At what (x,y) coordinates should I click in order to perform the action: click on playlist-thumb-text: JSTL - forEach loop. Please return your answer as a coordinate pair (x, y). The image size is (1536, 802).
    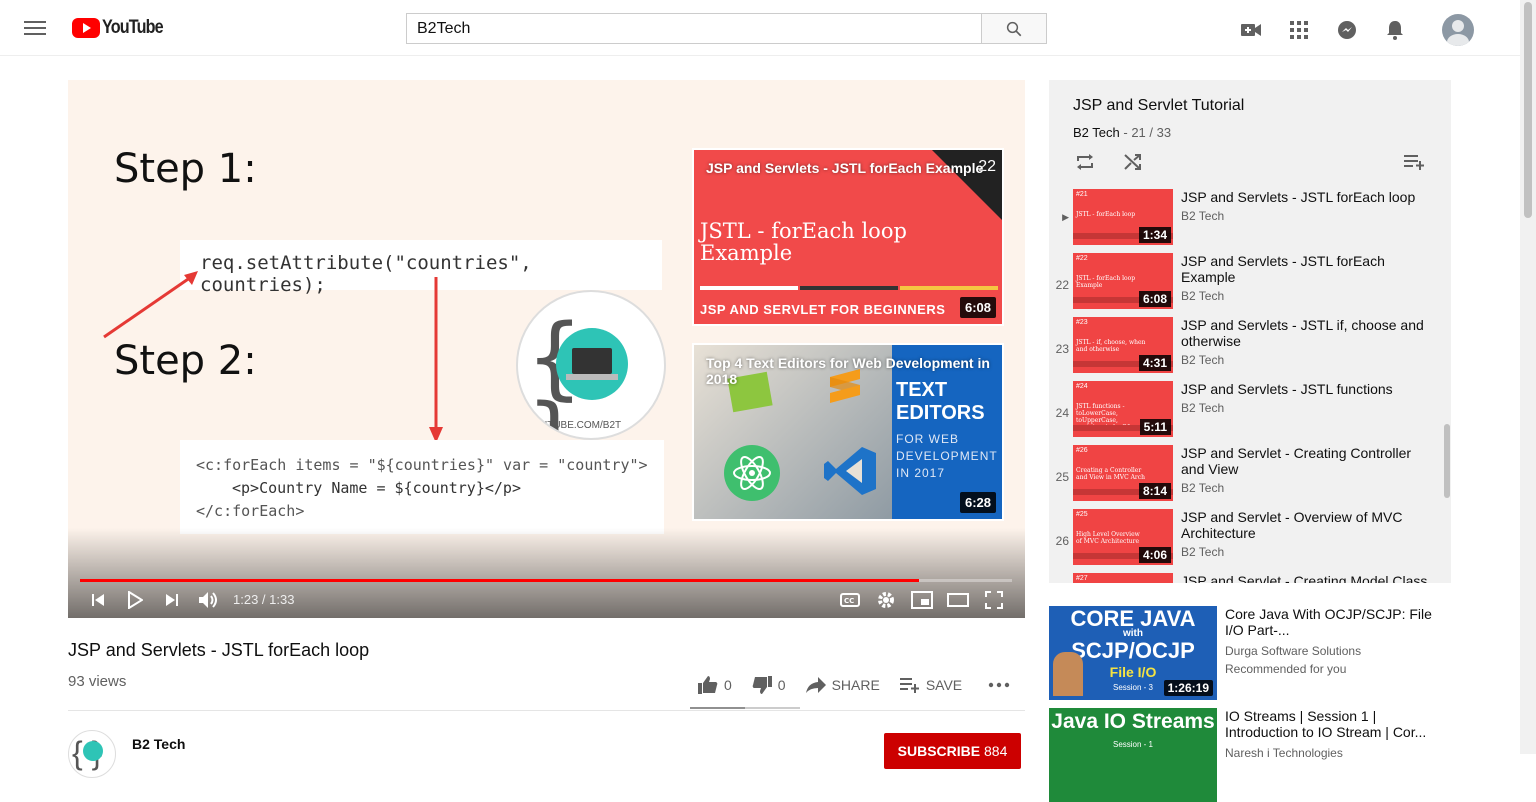
    Looking at the image, I should click on (1106, 214).